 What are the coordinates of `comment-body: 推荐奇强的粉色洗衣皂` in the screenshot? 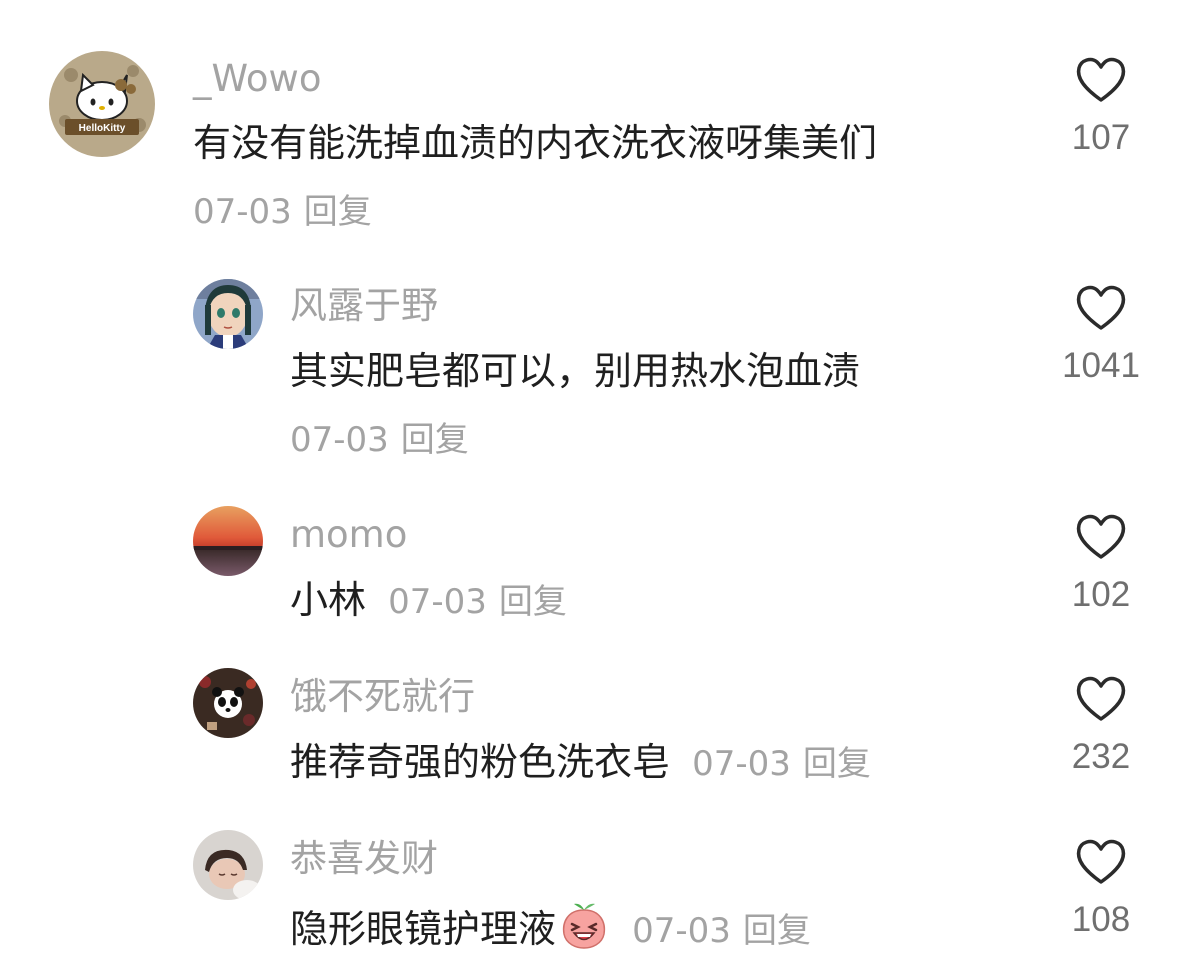 It's located at (480, 762).